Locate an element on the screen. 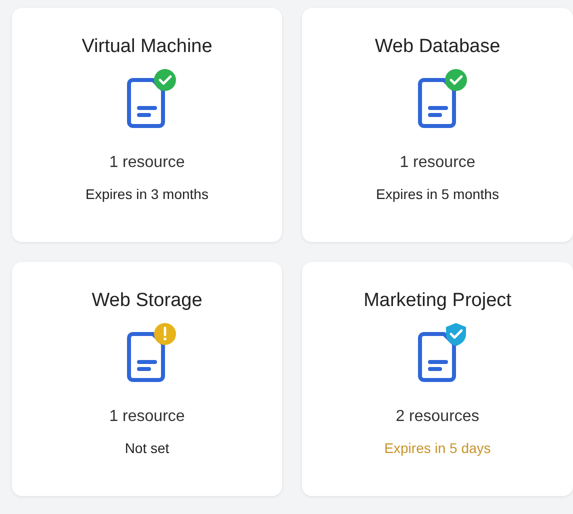 The width and height of the screenshot is (573, 514). expiry-text: Not set is located at coordinates (147, 448).